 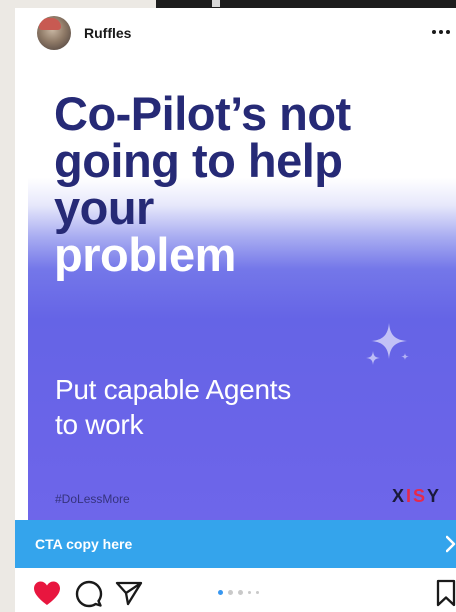 I want to click on carousel-indicator, so click(x=238, y=592).